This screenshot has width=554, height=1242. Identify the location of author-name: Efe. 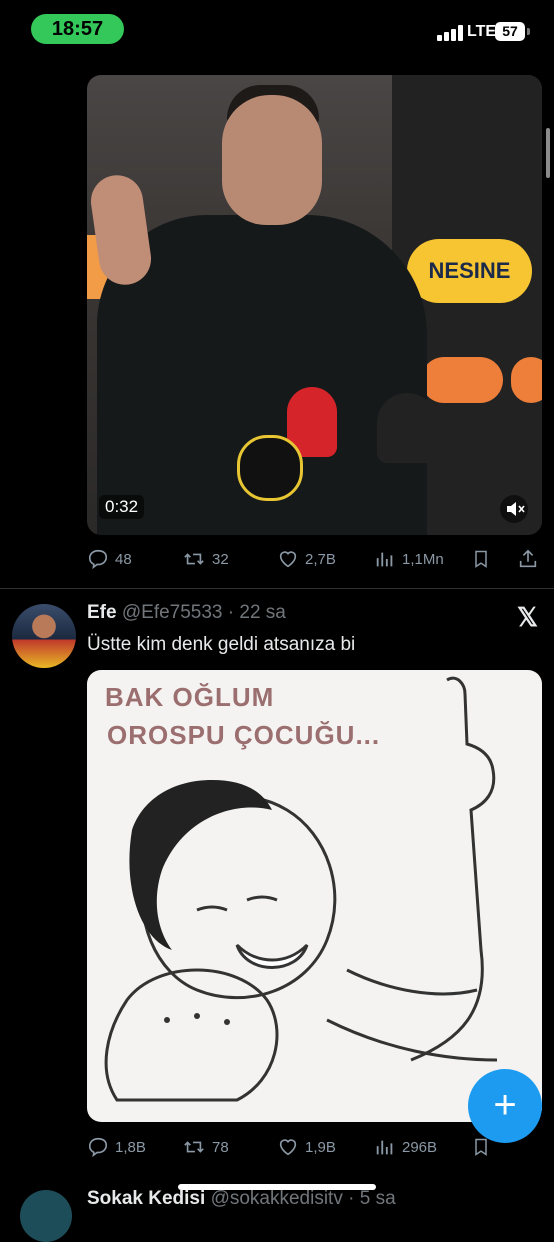
(102, 612).